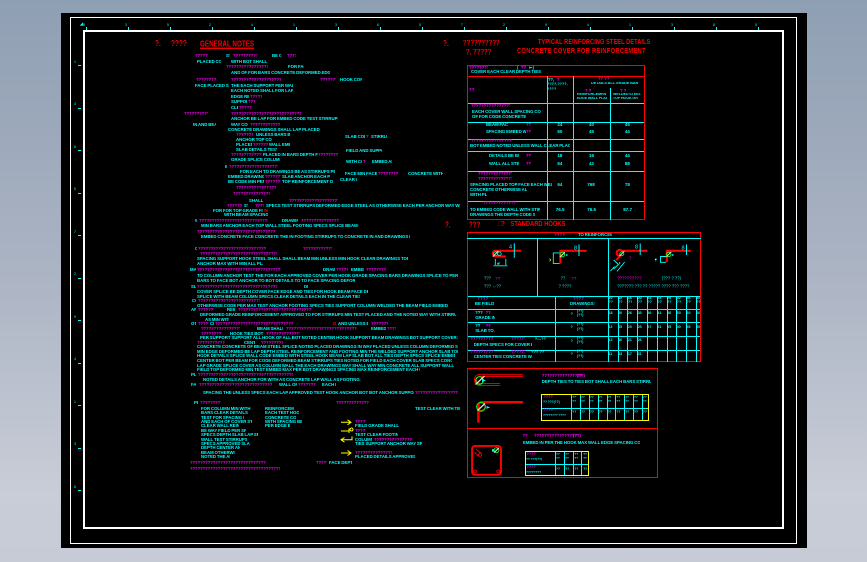 The width and height of the screenshot is (867, 562). I want to click on svg-text:??????? ??? ?? ????? ???? ???: ??????? ??? ?? ????? ???? ??? ????, so click(653, 285).